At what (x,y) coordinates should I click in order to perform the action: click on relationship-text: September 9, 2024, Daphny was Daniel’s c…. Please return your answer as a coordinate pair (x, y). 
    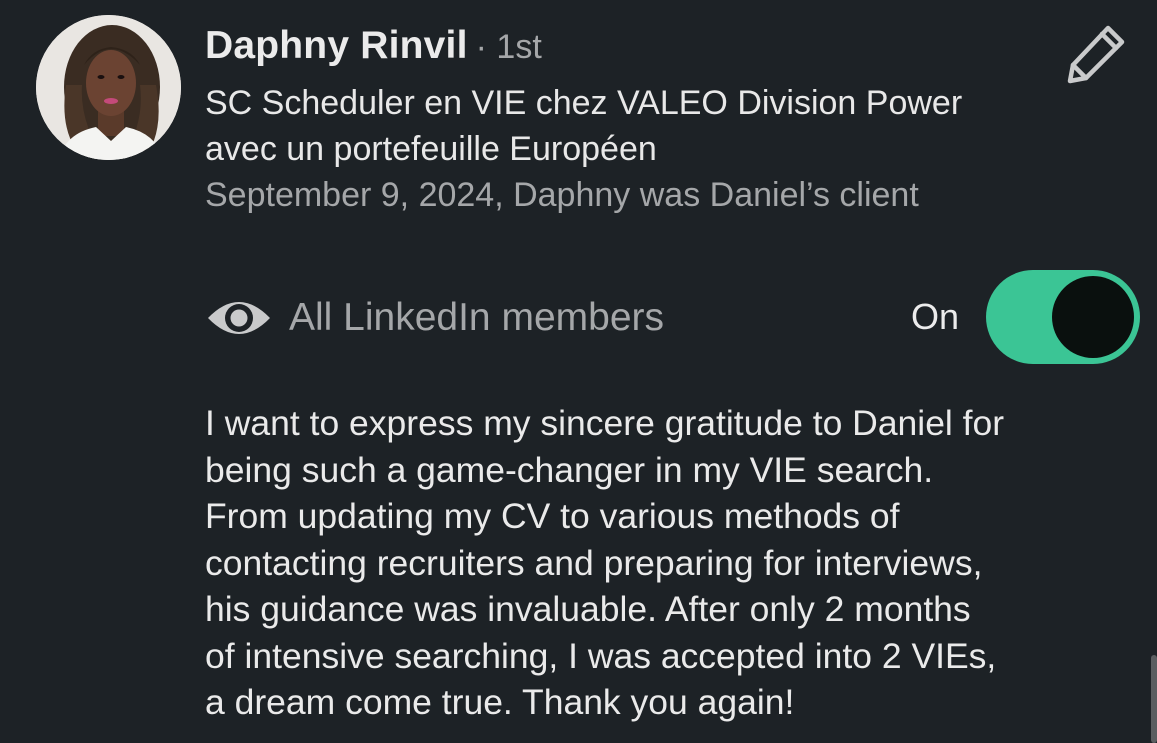
    Looking at the image, I should click on (562, 195).